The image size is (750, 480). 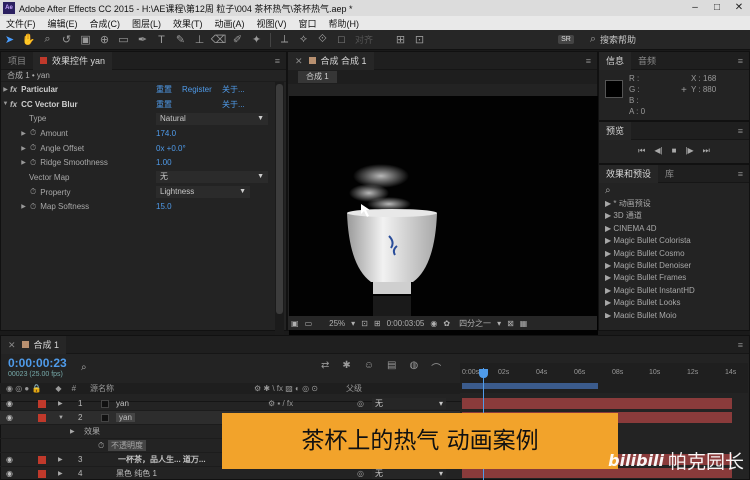 What do you see at coordinates (17, 61) in the screenshot?
I see `tab-project: 项目` at bounding box center [17, 61].